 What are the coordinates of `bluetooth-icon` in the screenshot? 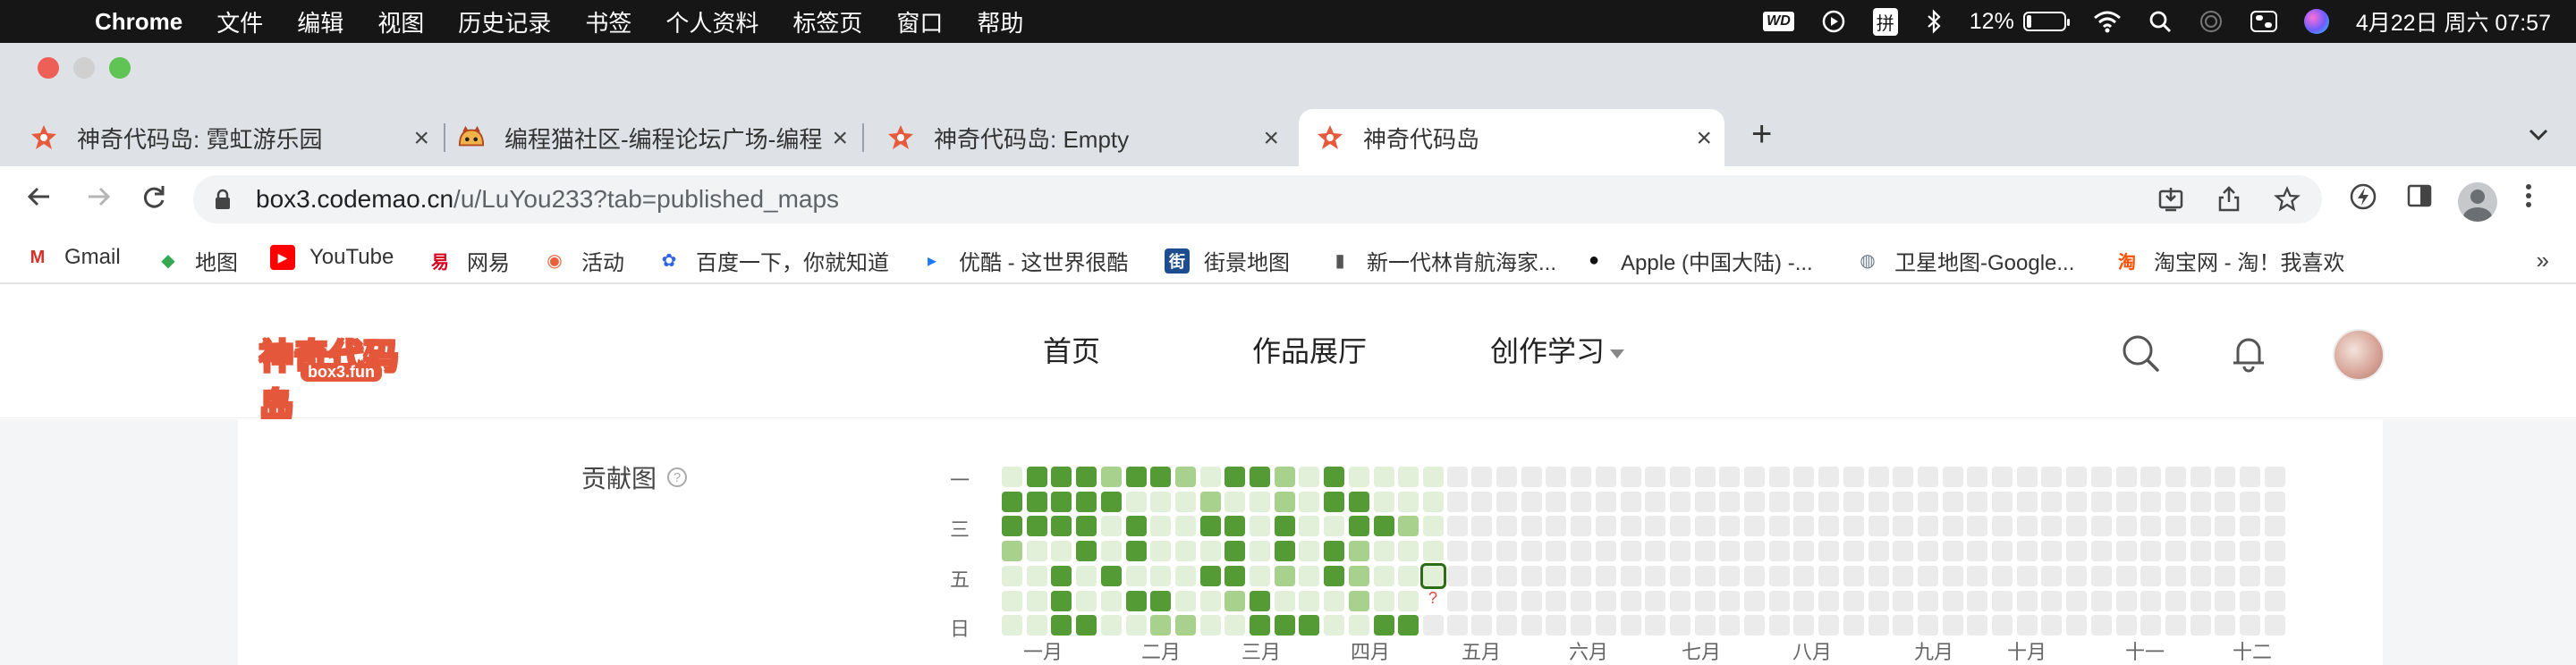 It's located at (1934, 21).